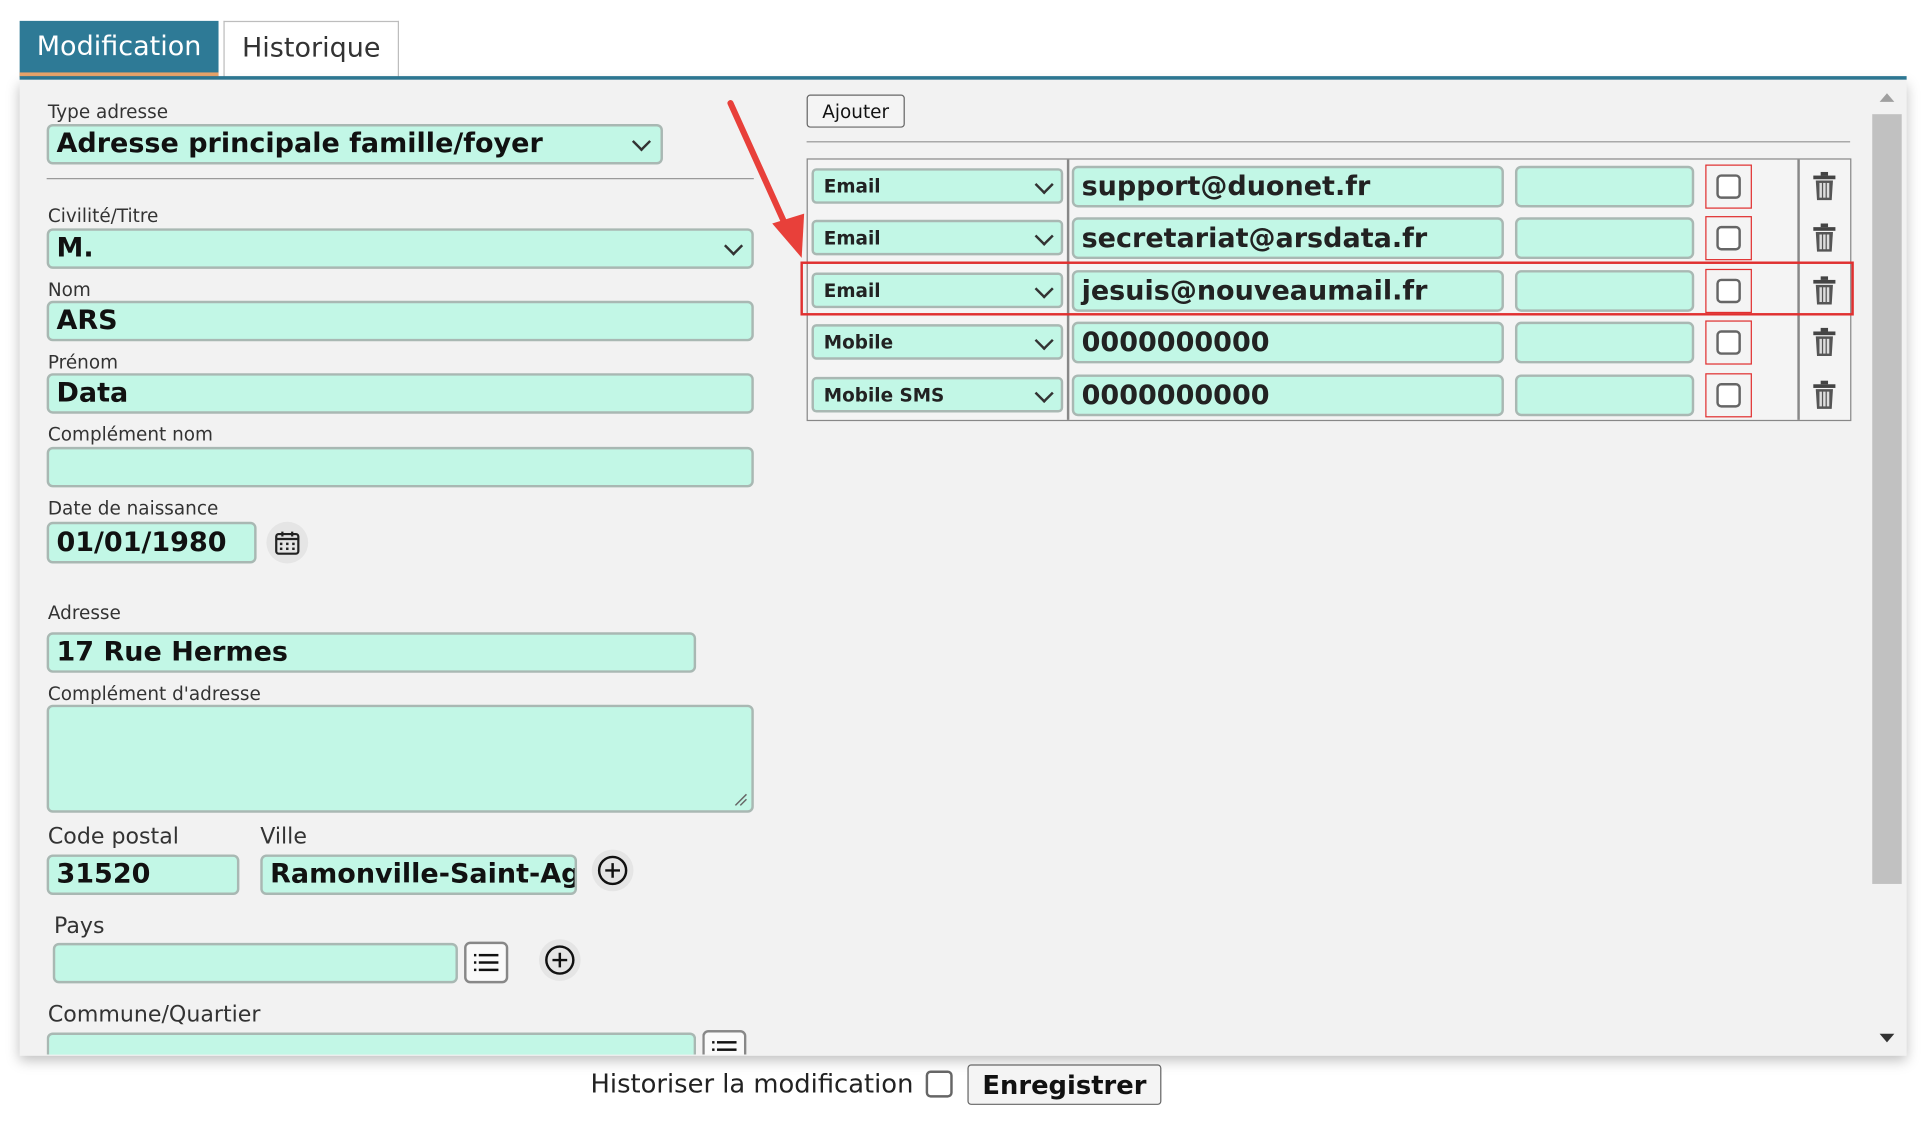 The width and height of the screenshot is (1925, 1121). What do you see at coordinates (1887, 499) in the screenshot?
I see `scrollbar-thumb` at bounding box center [1887, 499].